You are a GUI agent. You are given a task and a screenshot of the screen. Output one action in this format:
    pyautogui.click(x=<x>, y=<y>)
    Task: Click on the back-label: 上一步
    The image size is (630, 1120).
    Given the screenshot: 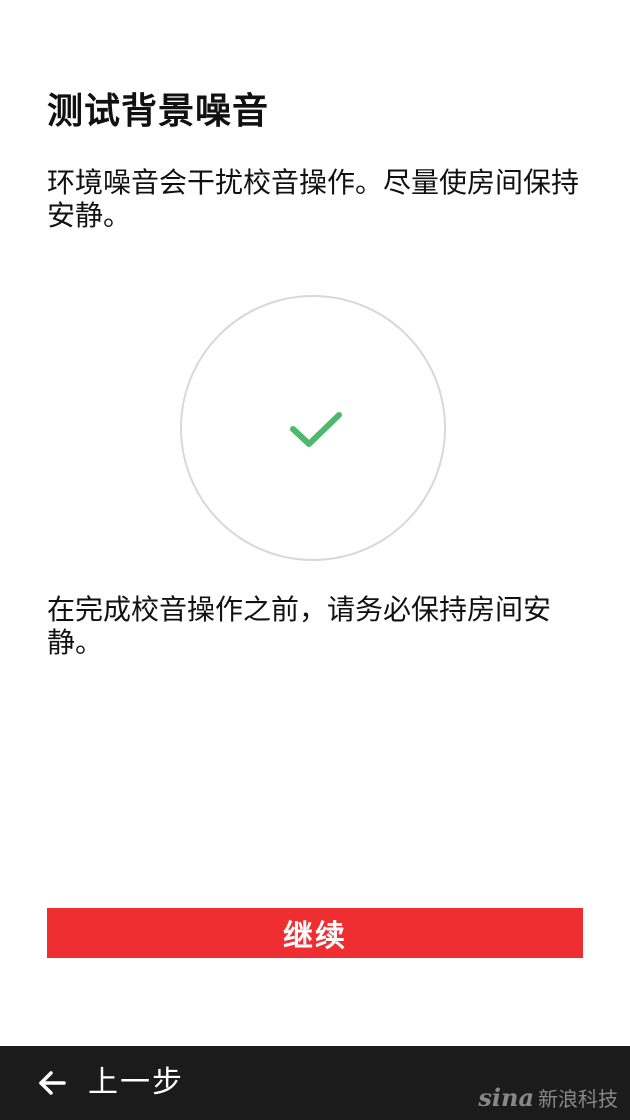 What is the action you would take?
    pyautogui.click(x=136, y=1082)
    